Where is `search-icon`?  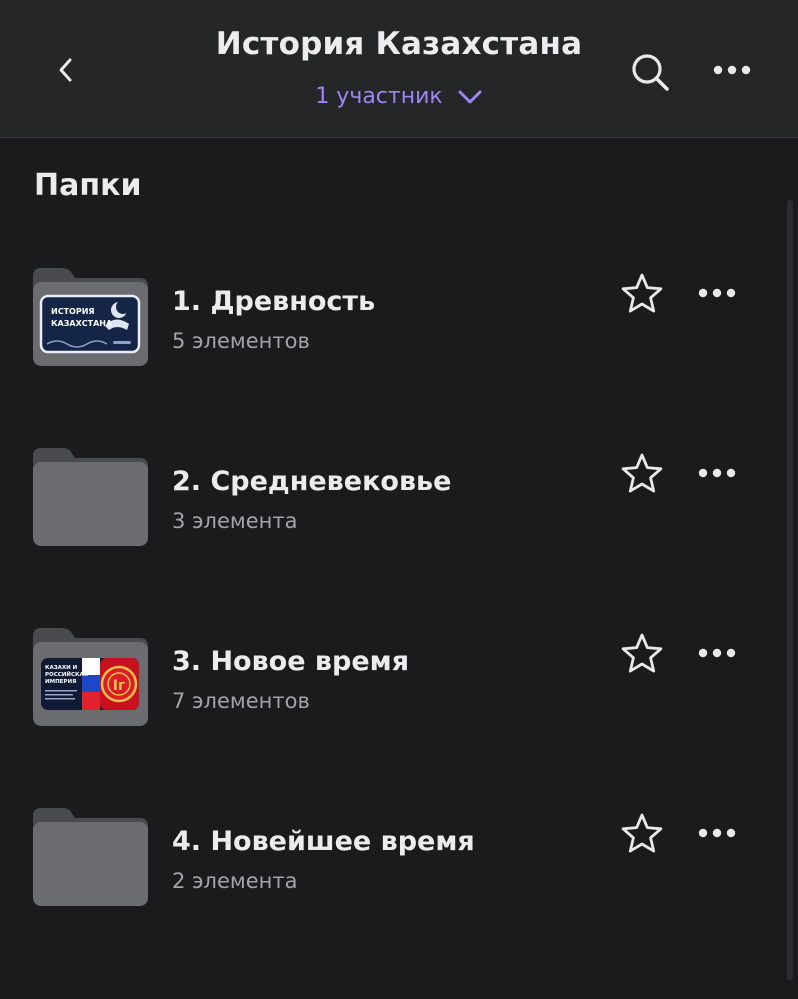
search-icon is located at coordinates (650, 72).